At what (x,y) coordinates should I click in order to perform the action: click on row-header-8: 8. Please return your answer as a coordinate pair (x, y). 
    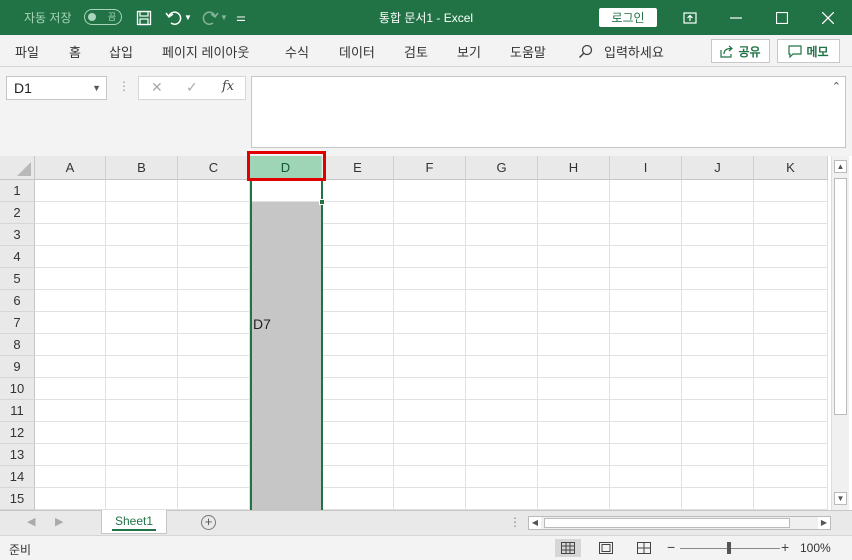
    Looking at the image, I should click on (17, 345).